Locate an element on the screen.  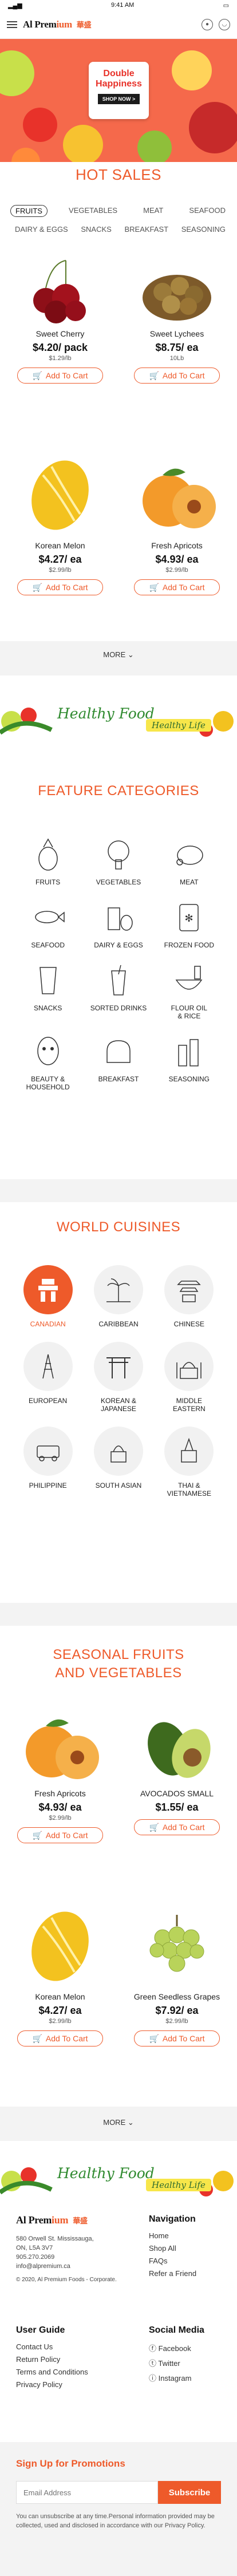
tab-seafood: SEAFOOD is located at coordinates (207, 211).